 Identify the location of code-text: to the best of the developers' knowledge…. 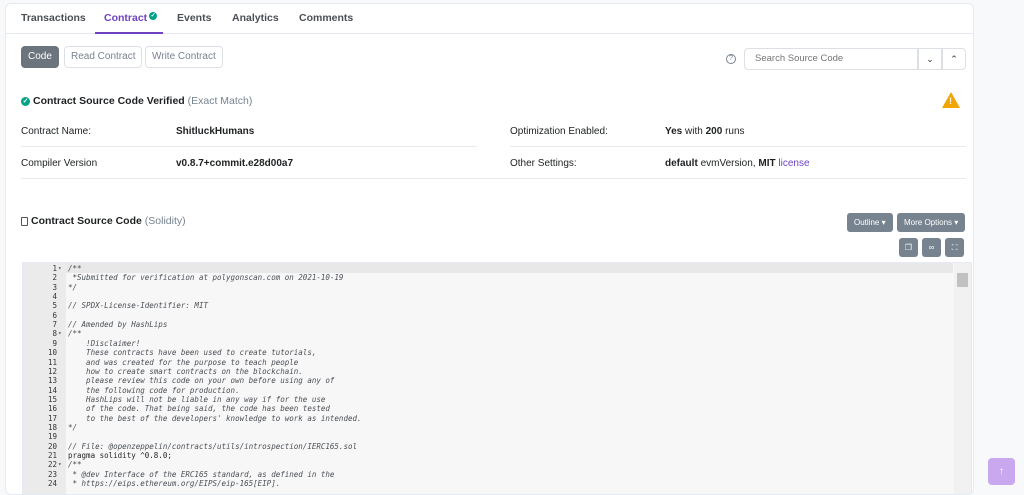
(215, 418).